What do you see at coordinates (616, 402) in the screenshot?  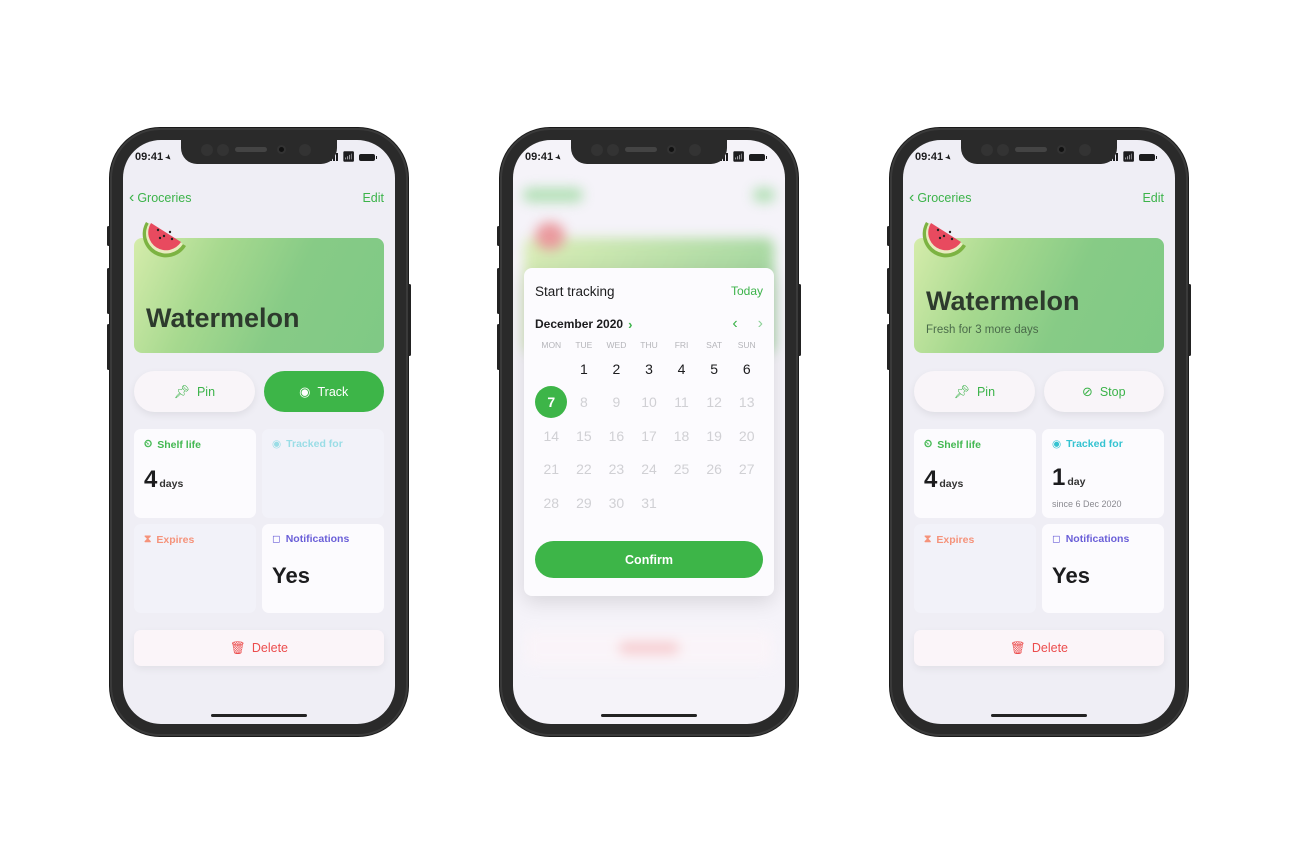 I see `calendar-day: 9` at bounding box center [616, 402].